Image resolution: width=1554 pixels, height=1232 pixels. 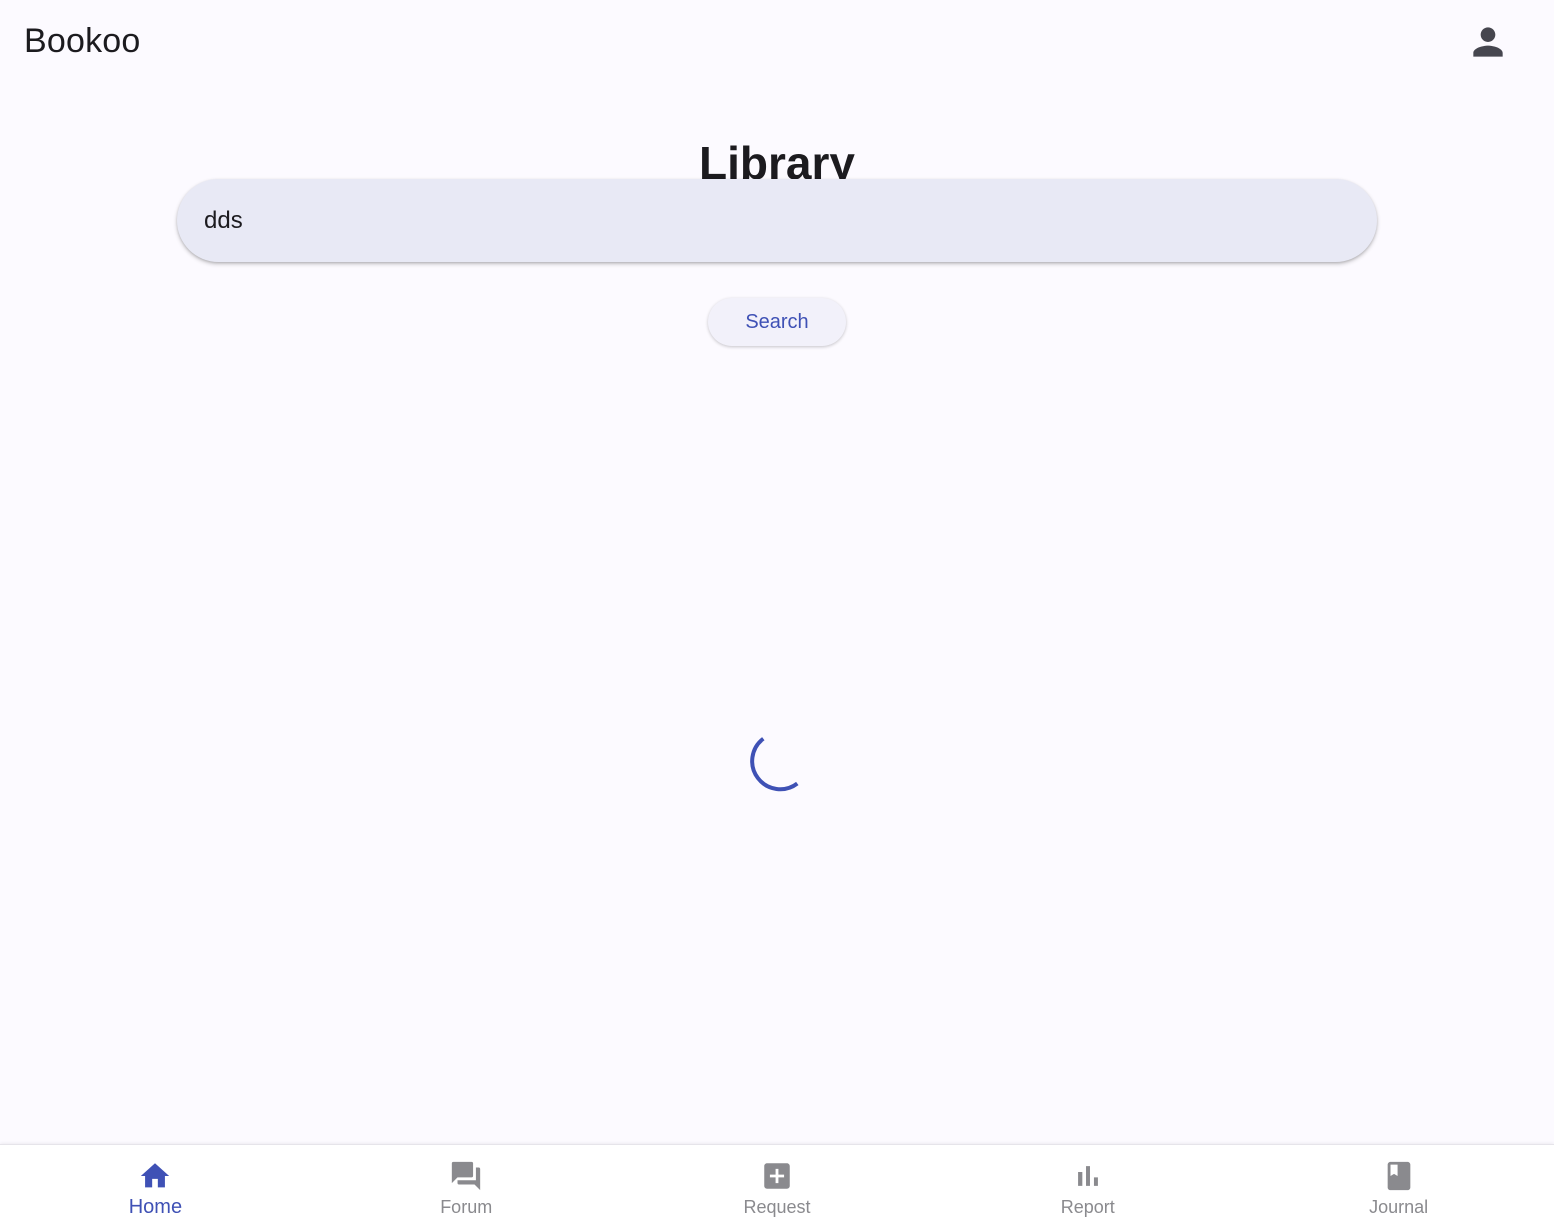 I want to click on book-icon, so click(x=1399, y=1176).